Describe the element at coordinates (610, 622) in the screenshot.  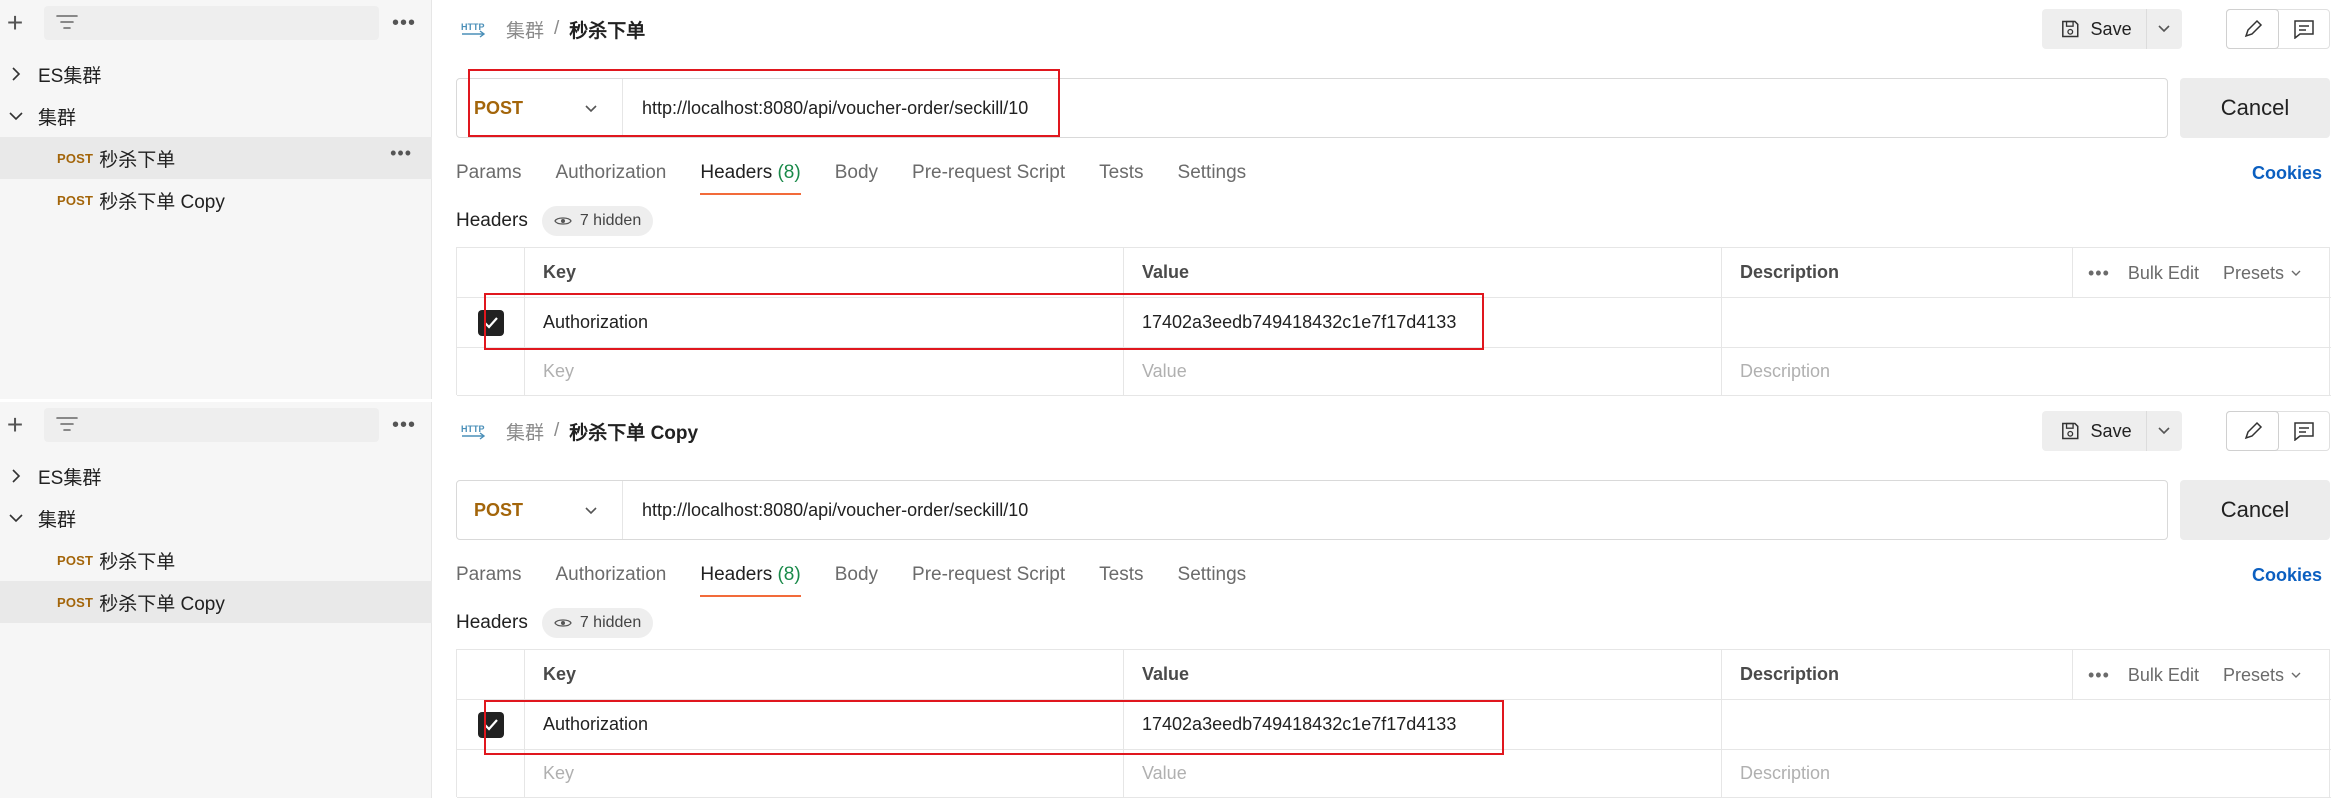
I see `hidden-count: 7 hidden` at that location.